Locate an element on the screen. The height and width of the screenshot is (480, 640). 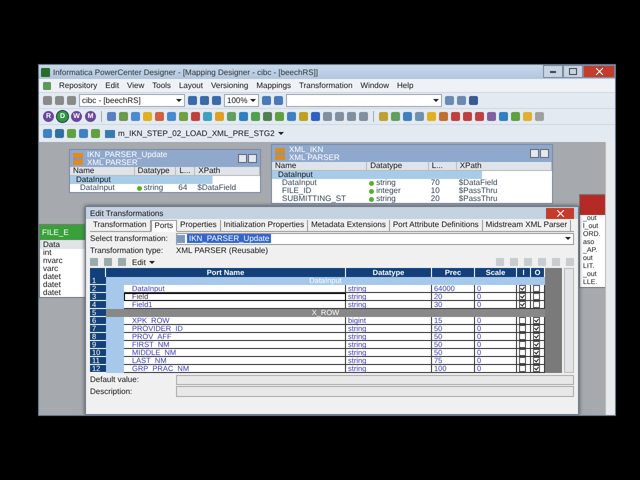
tab: Midstream XML Parser is located at coordinates (527, 225).